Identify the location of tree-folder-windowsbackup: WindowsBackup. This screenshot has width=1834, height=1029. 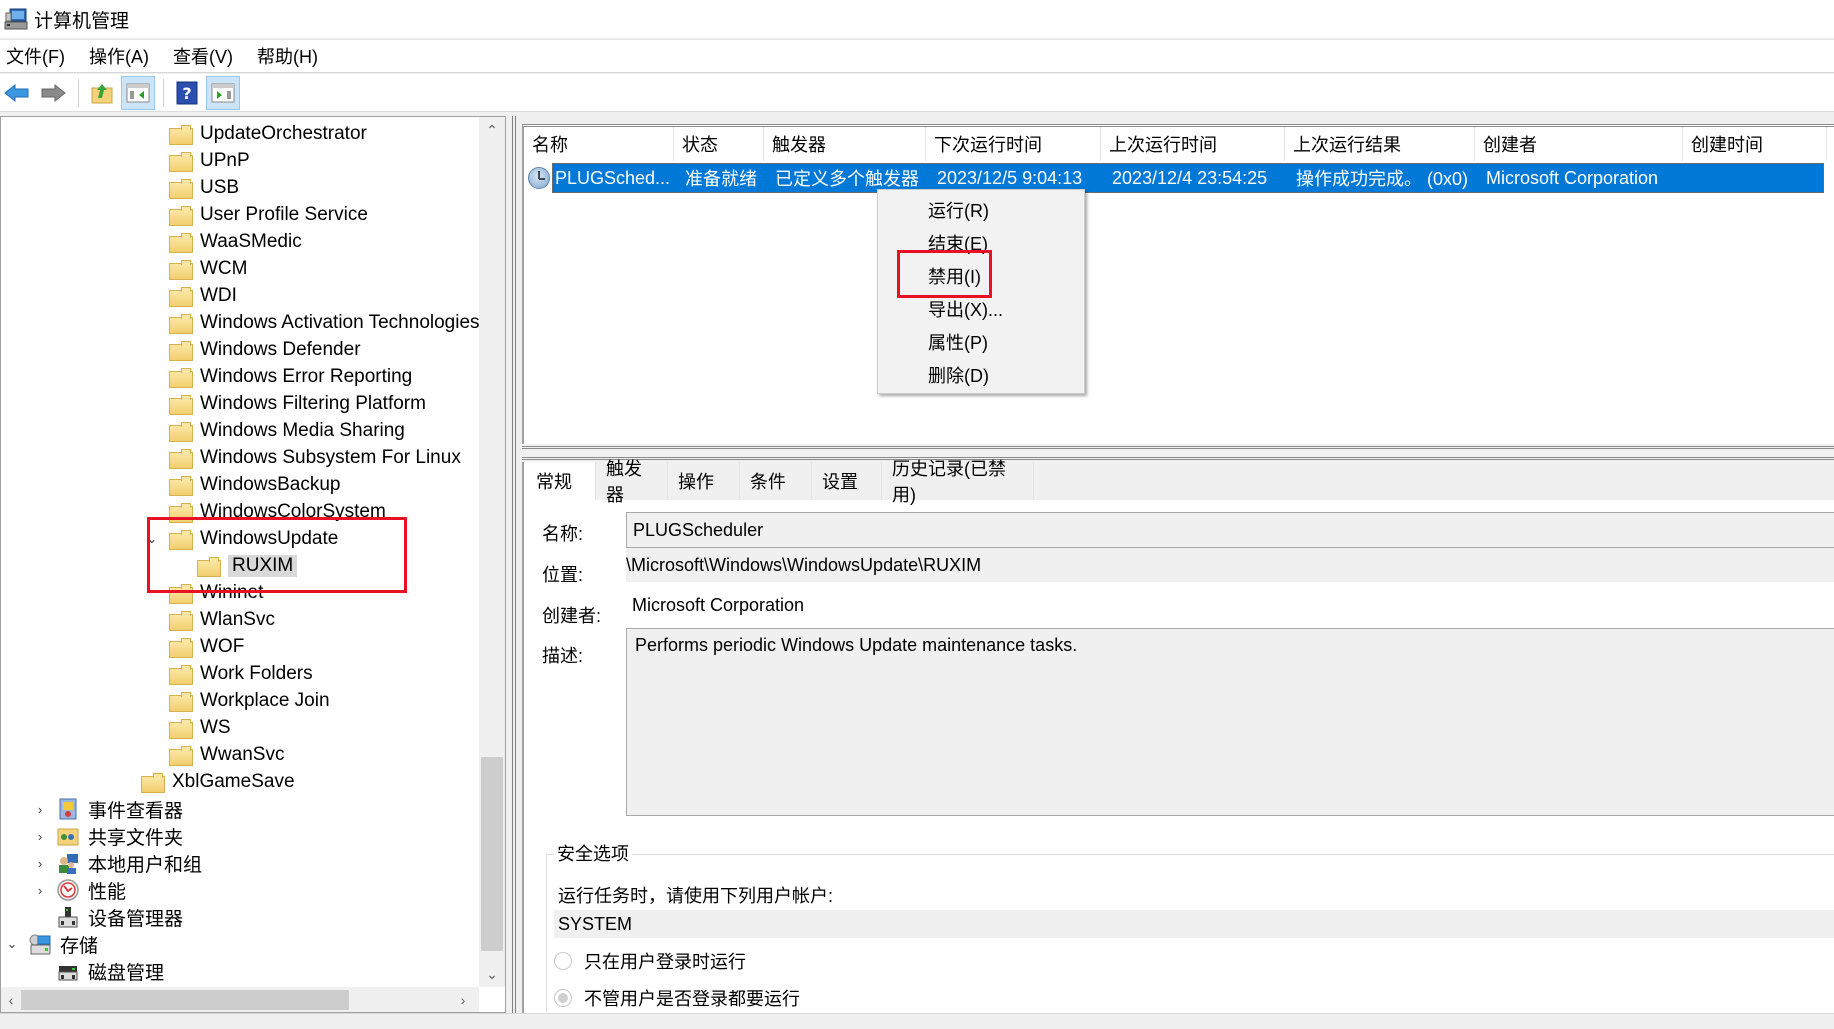
(254, 485).